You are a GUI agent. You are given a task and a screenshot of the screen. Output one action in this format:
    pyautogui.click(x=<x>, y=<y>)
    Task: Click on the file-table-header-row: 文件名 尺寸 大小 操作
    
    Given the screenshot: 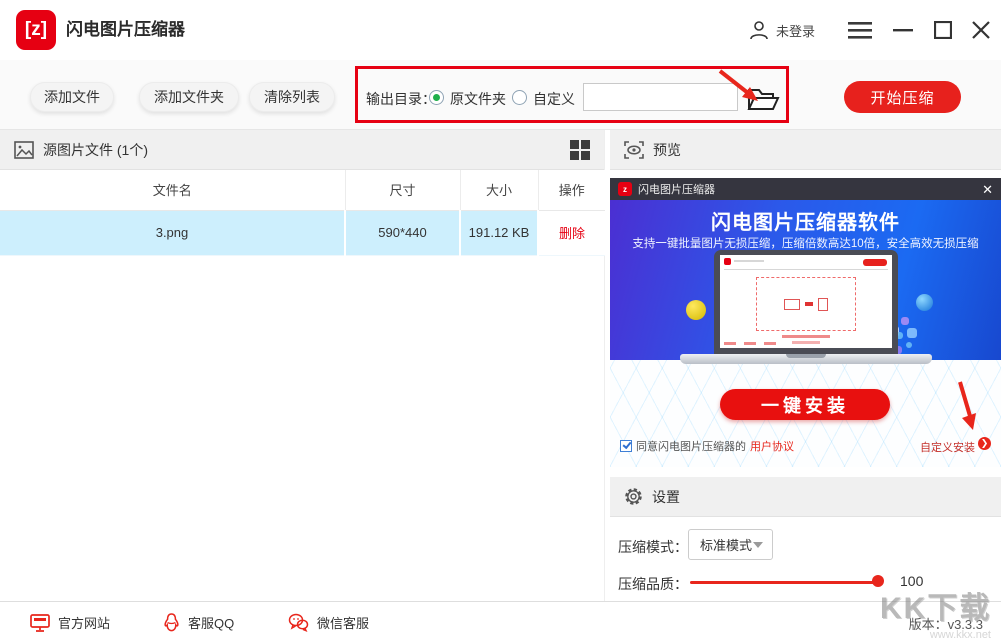 What is the action you would take?
    pyautogui.click(x=302, y=190)
    